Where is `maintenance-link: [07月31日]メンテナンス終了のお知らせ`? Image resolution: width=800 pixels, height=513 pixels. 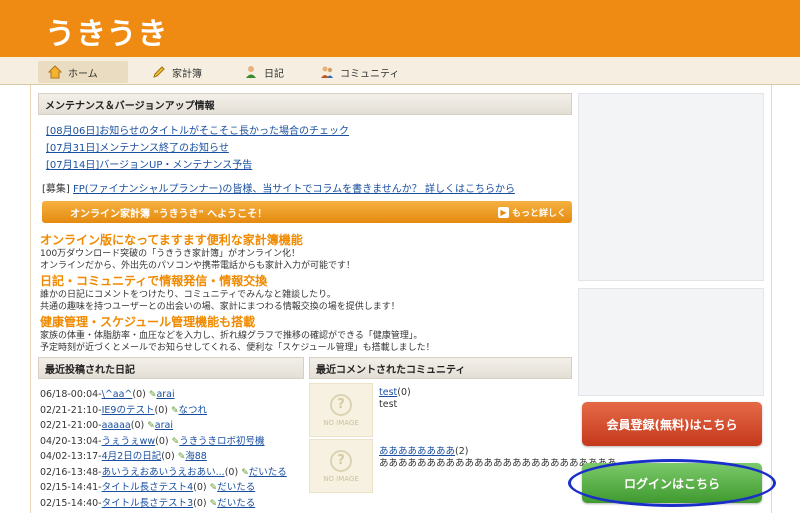 maintenance-link: [07月31日]メンテナンス終了のお知らせ is located at coordinates (137, 148).